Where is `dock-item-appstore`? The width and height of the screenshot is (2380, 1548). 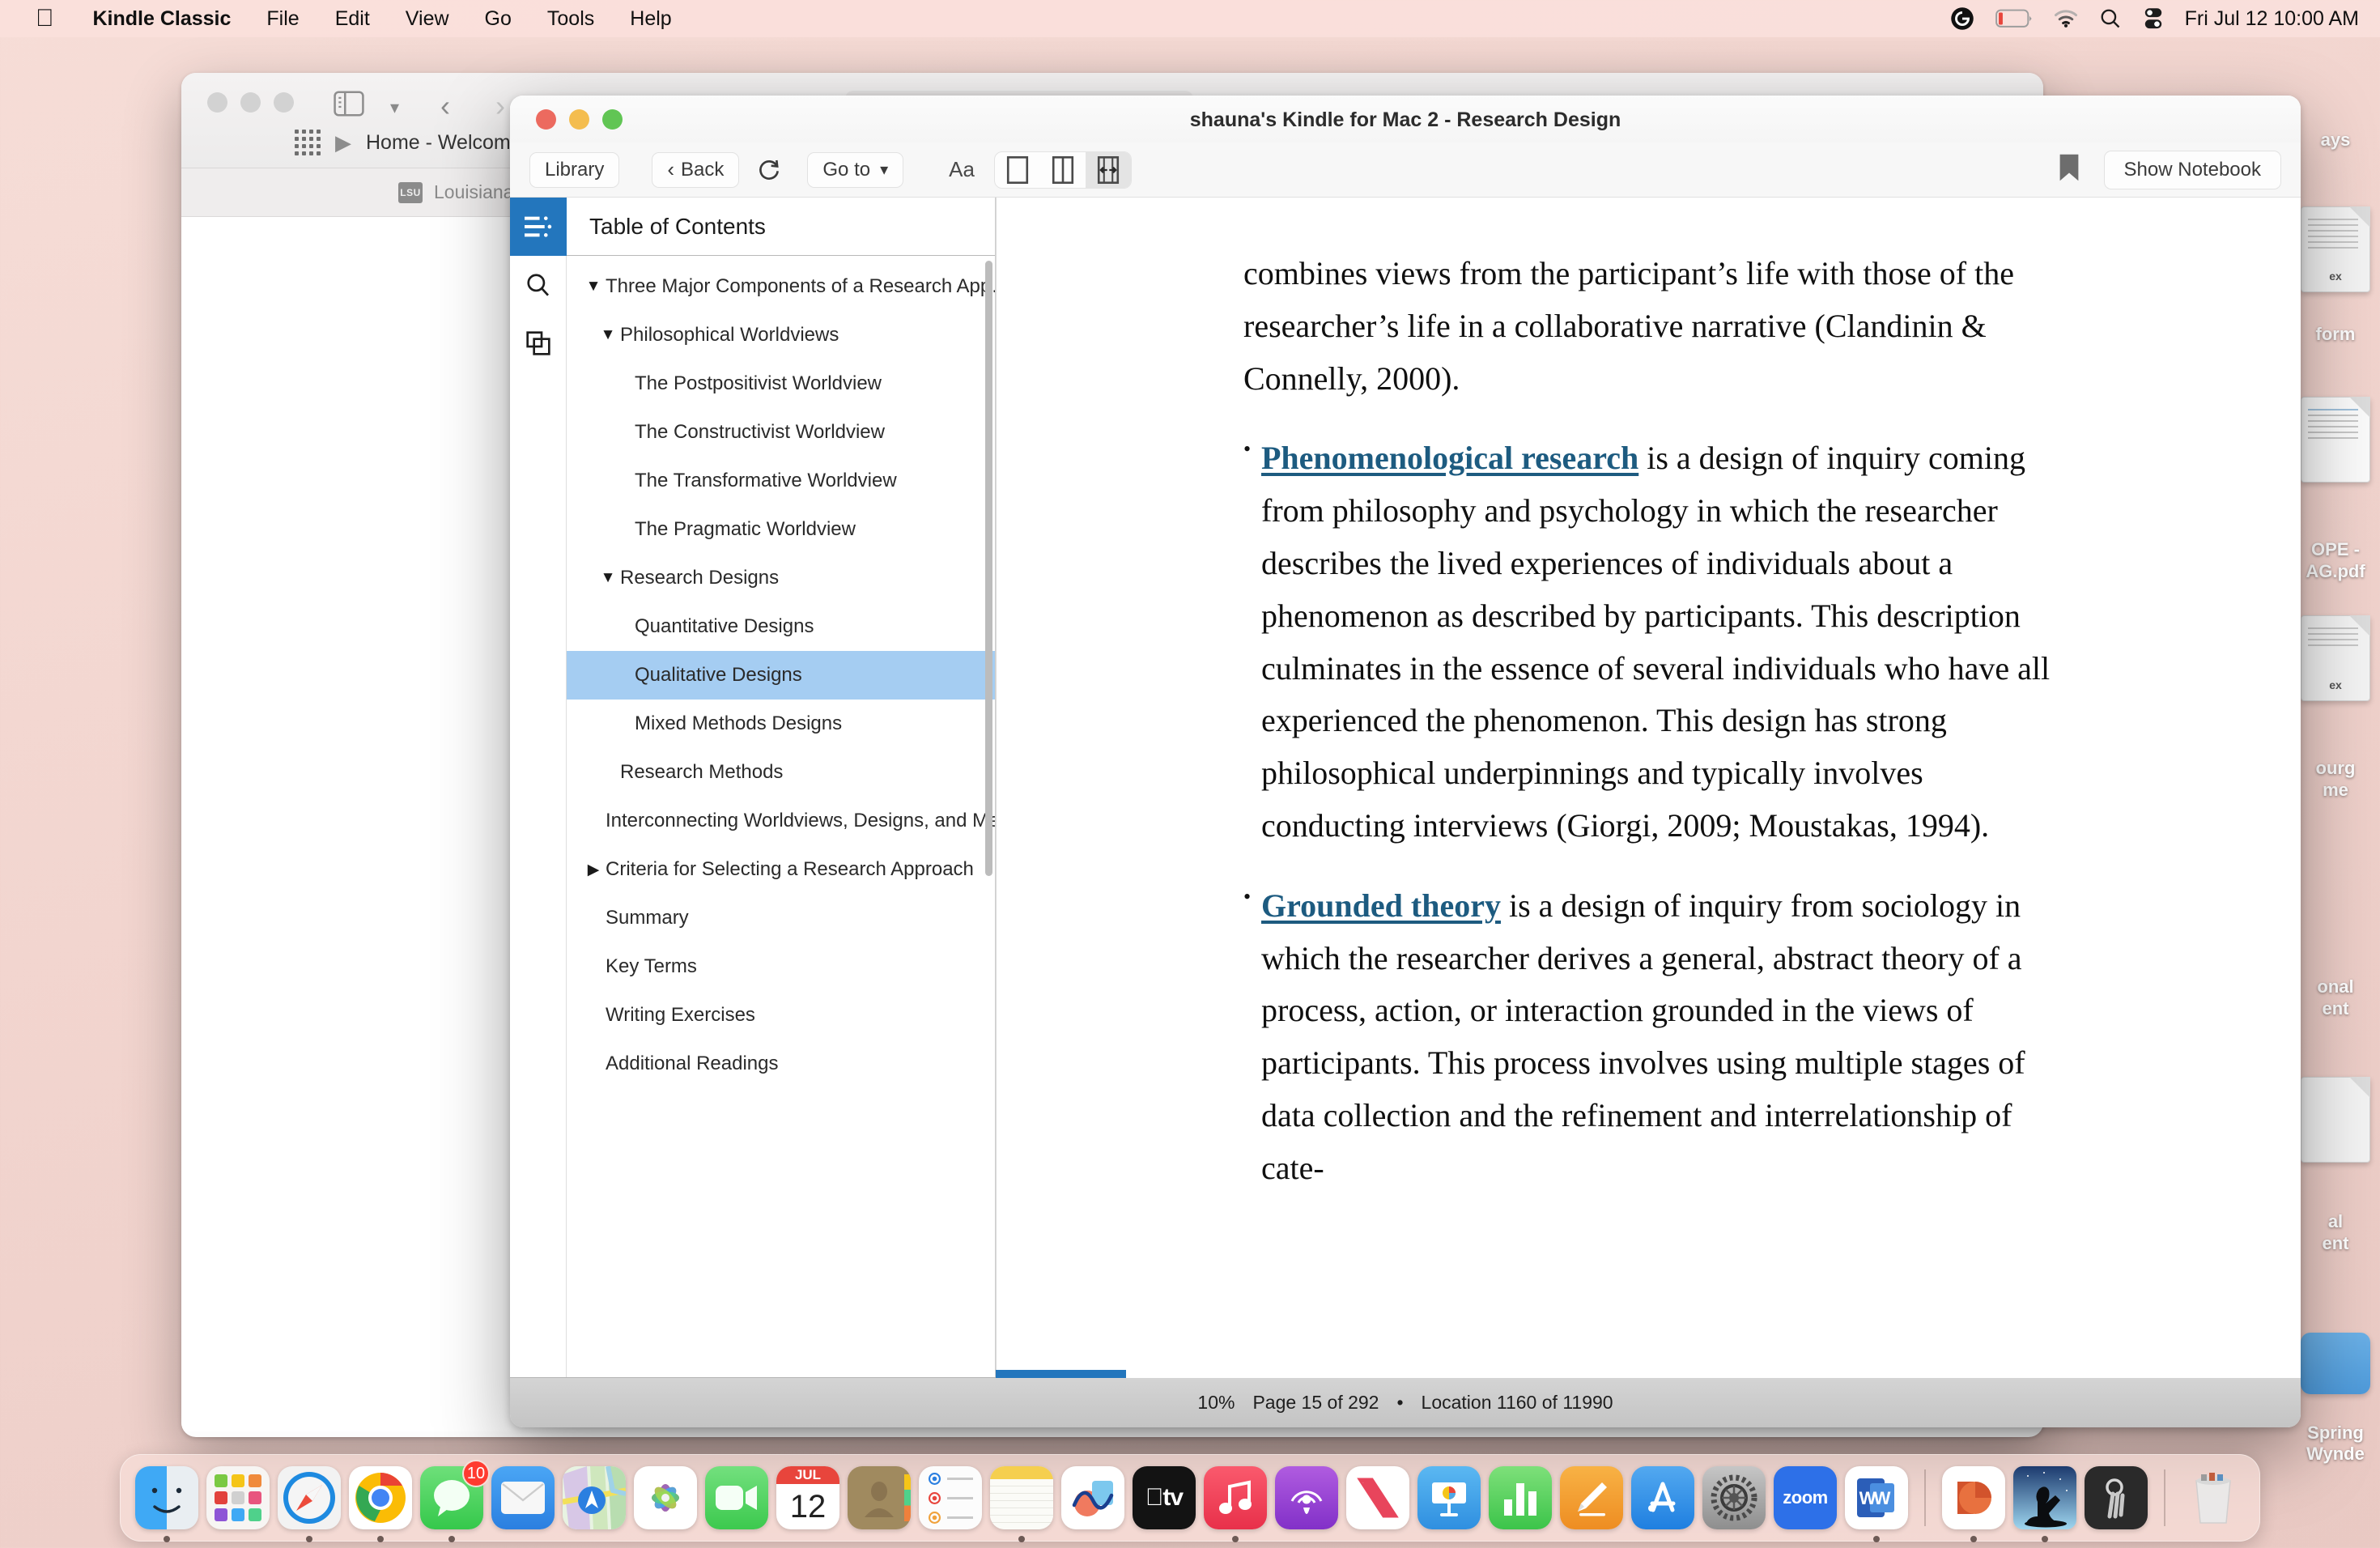
dock-item-appstore is located at coordinates (1663, 1498).